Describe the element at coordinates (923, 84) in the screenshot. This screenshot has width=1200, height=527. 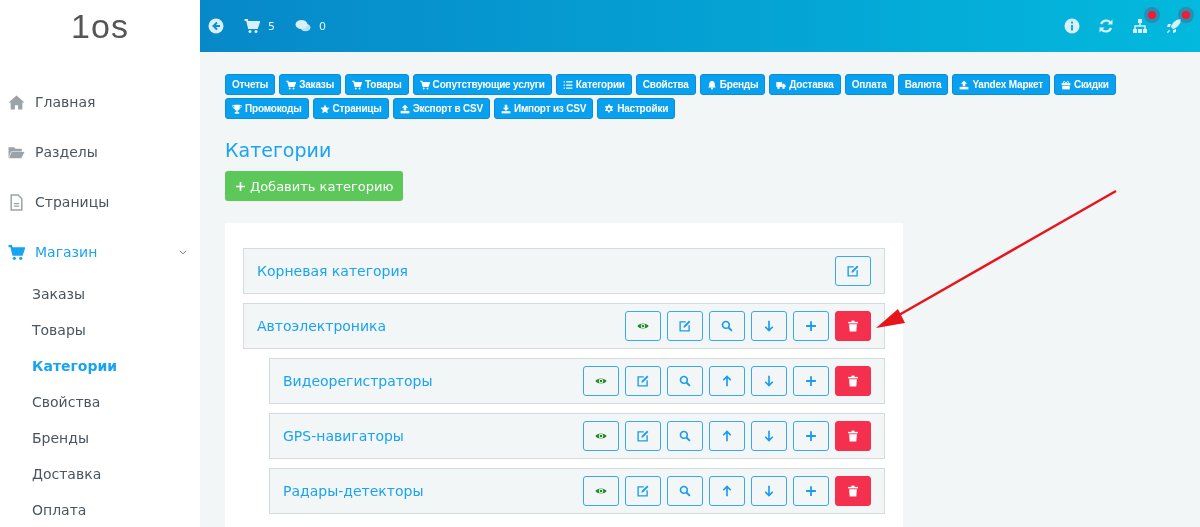
I see `toolbar-button: Валюта` at that location.